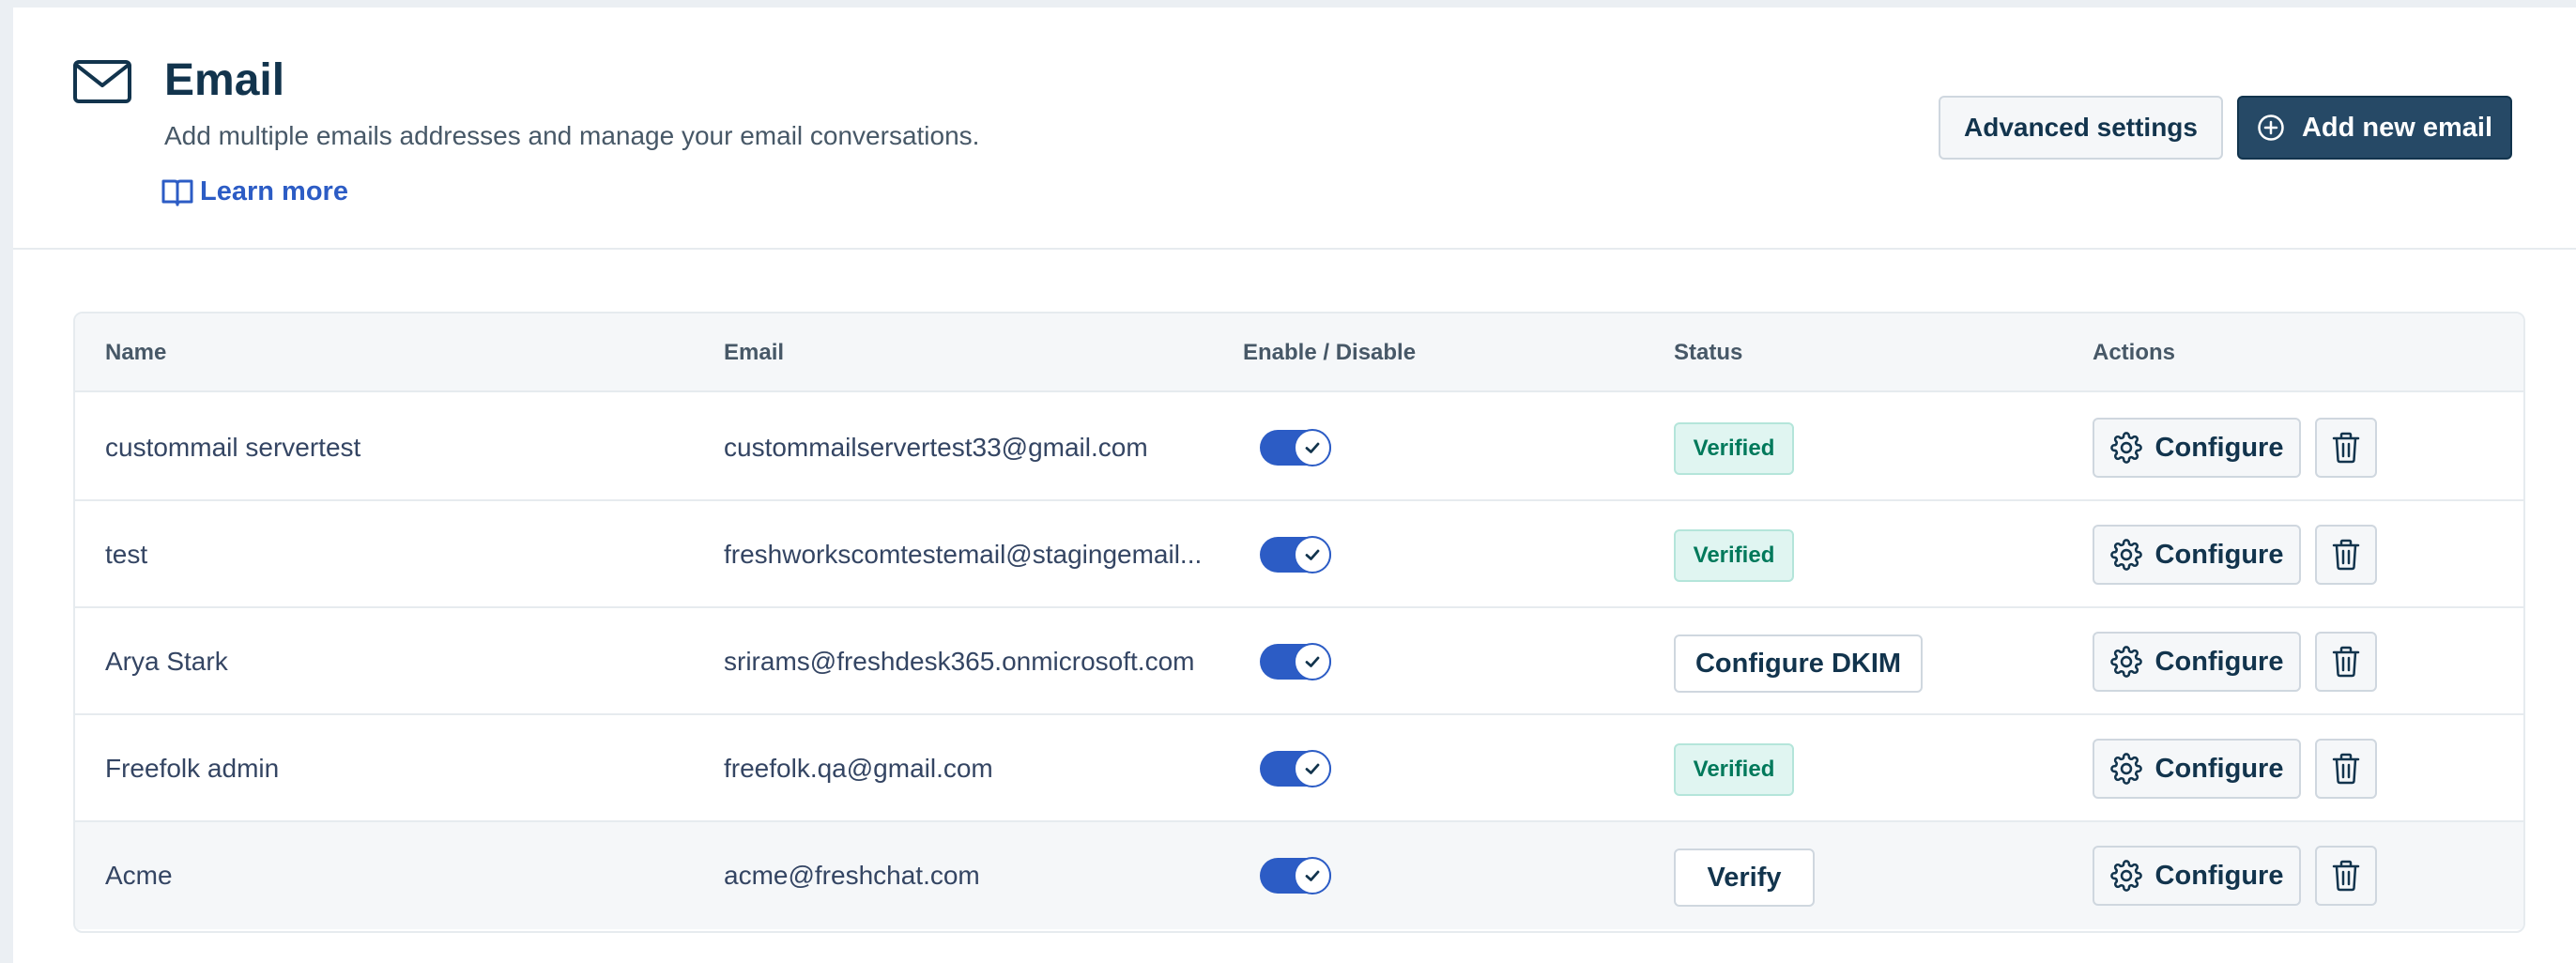 Image resolution: width=2576 pixels, height=963 pixels. I want to click on verify-button: Verify, so click(1745, 877).